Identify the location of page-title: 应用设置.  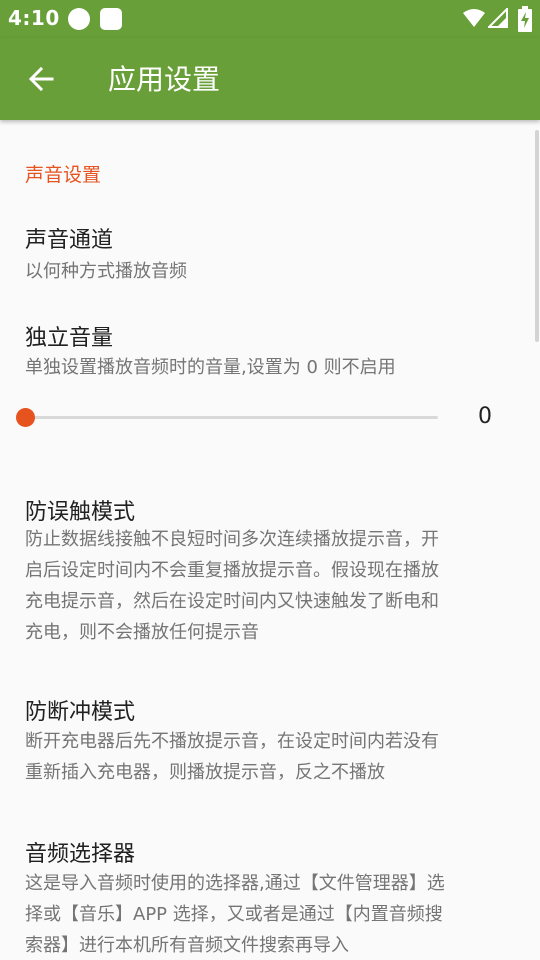
(164, 79).